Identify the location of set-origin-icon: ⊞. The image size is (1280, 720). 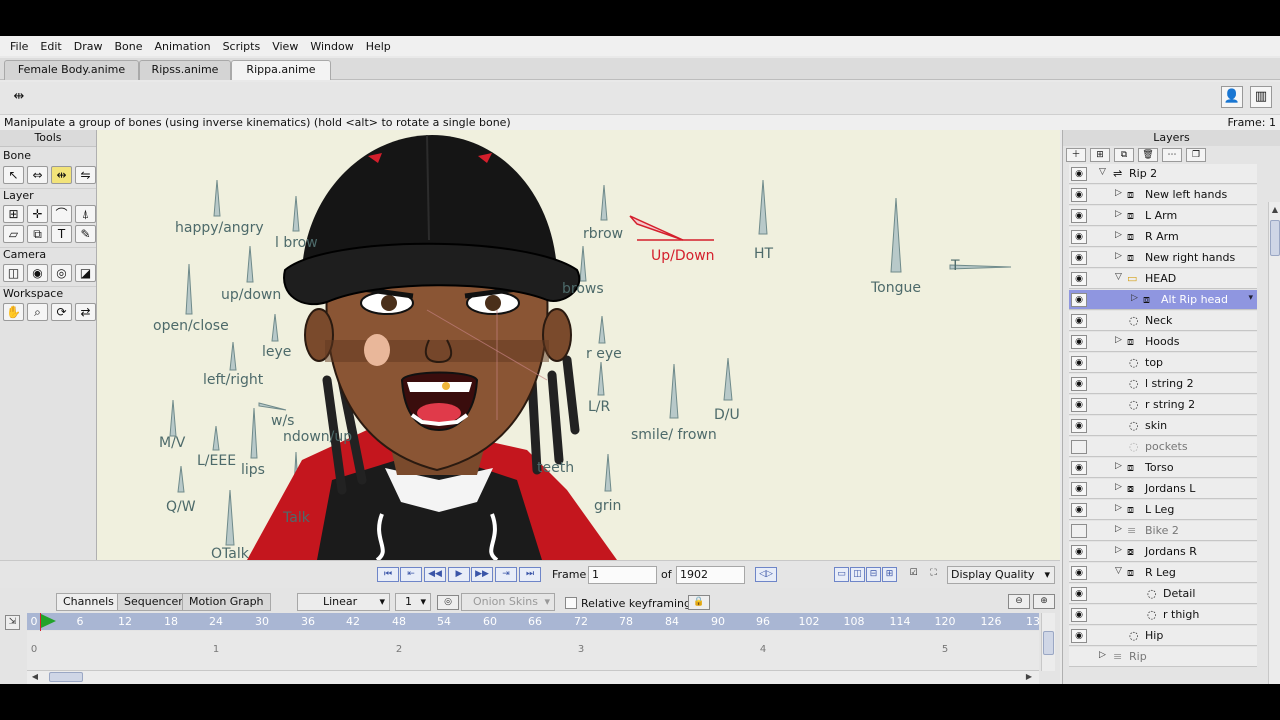
(13, 214).